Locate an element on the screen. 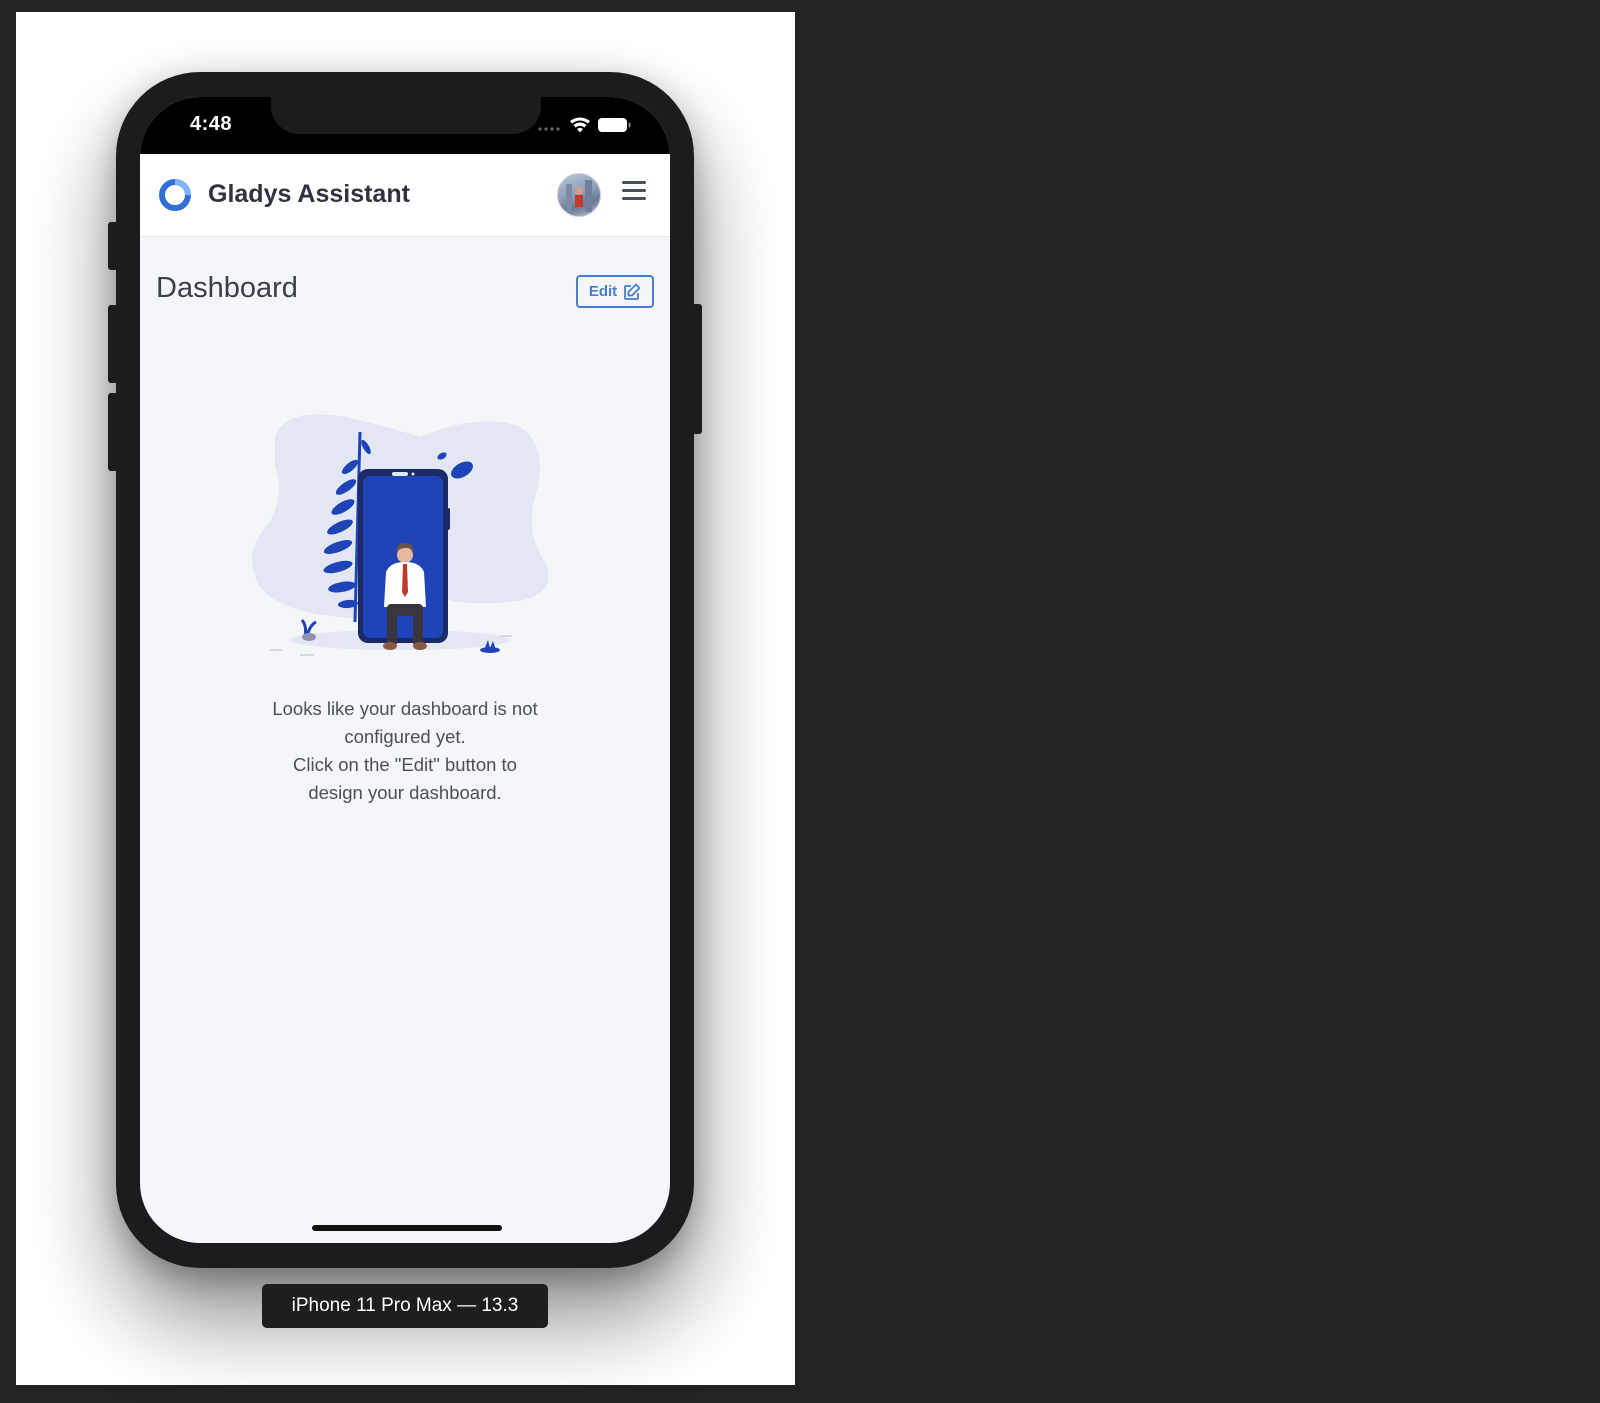  status-time: 4:48 is located at coordinates (211, 124).